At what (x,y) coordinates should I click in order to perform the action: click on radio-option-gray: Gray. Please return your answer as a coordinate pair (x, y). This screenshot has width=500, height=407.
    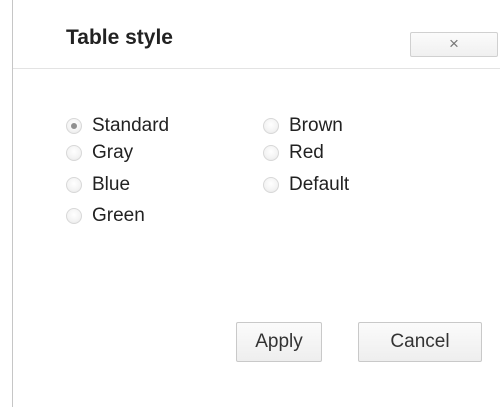
    Looking at the image, I should click on (99, 153).